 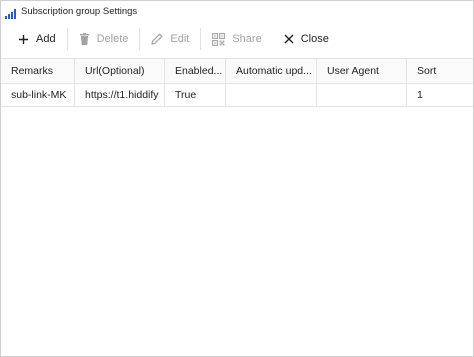 What do you see at coordinates (362, 71) in the screenshot?
I see `column-header-user-agent: User Agent` at bounding box center [362, 71].